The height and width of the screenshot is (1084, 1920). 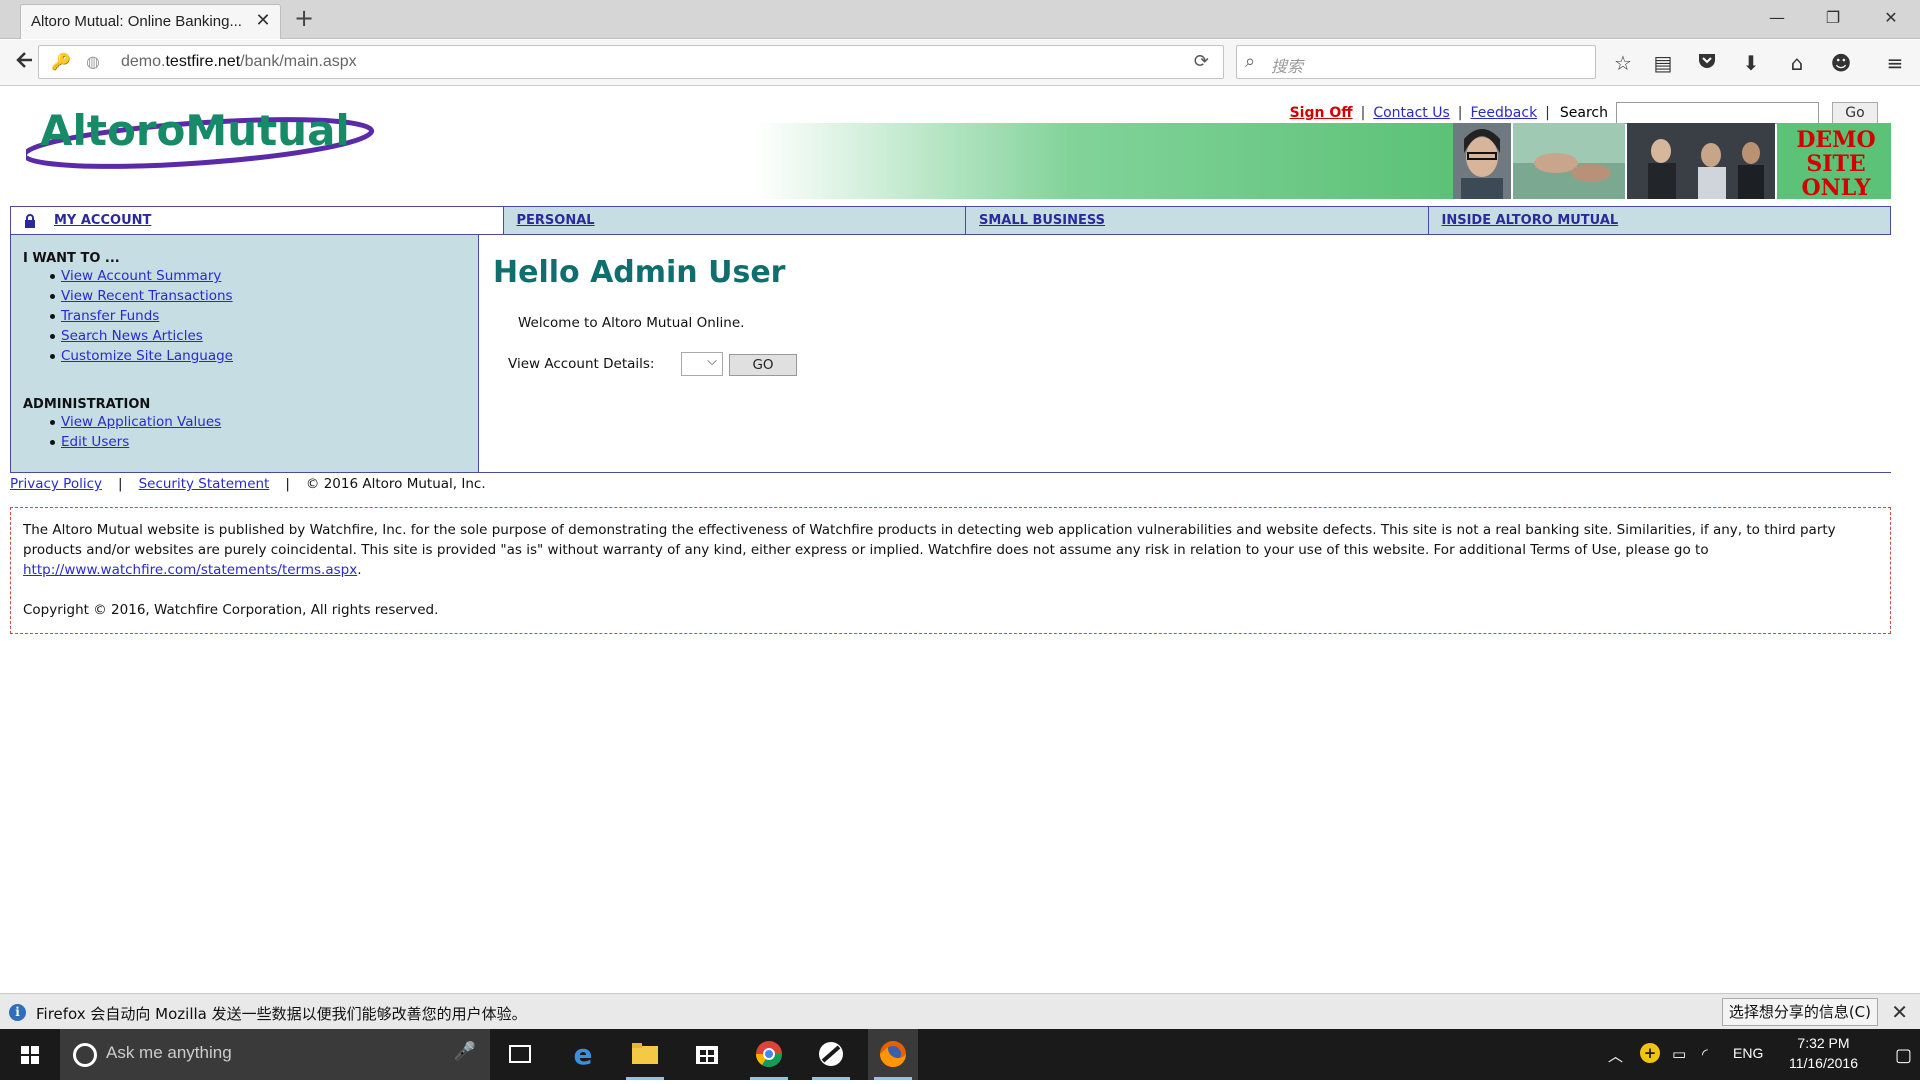 What do you see at coordinates (831, 1054) in the screenshot?
I see `app-icon` at bounding box center [831, 1054].